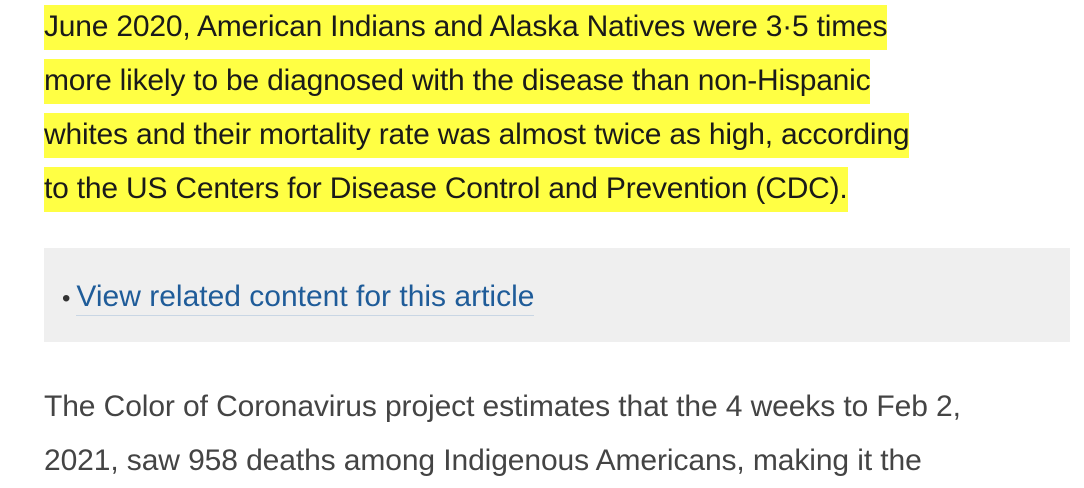 This screenshot has height=488, width=1084. I want to click on related-content-item: • View related content for this article, so click(298, 297).